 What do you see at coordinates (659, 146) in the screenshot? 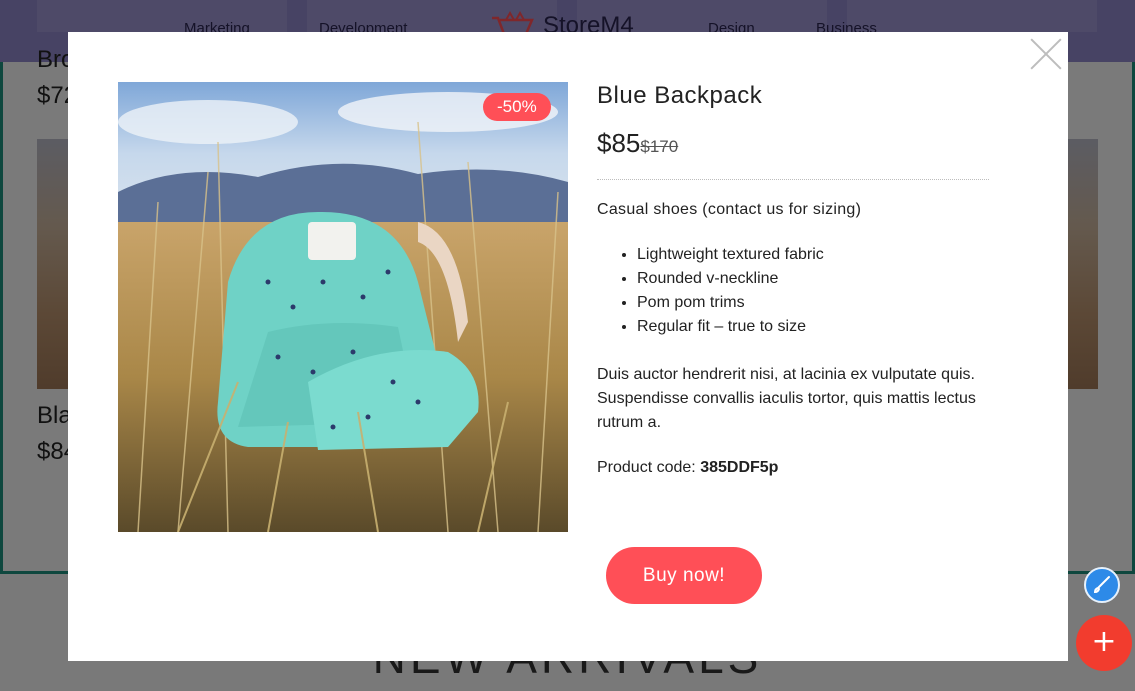
I see `old-price: $170` at bounding box center [659, 146].